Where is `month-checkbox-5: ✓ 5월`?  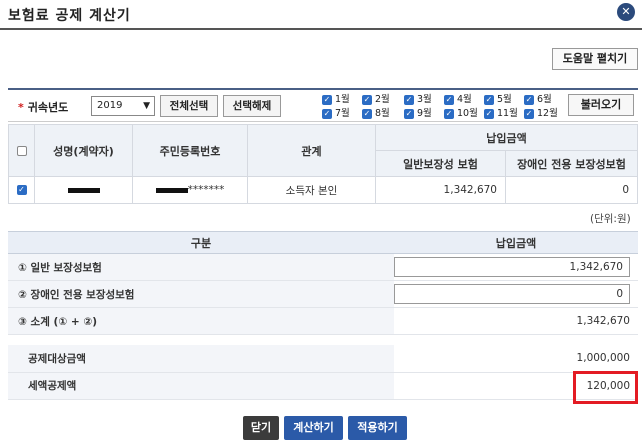 month-checkbox-5: ✓ 5월 is located at coordinates (498, 99).